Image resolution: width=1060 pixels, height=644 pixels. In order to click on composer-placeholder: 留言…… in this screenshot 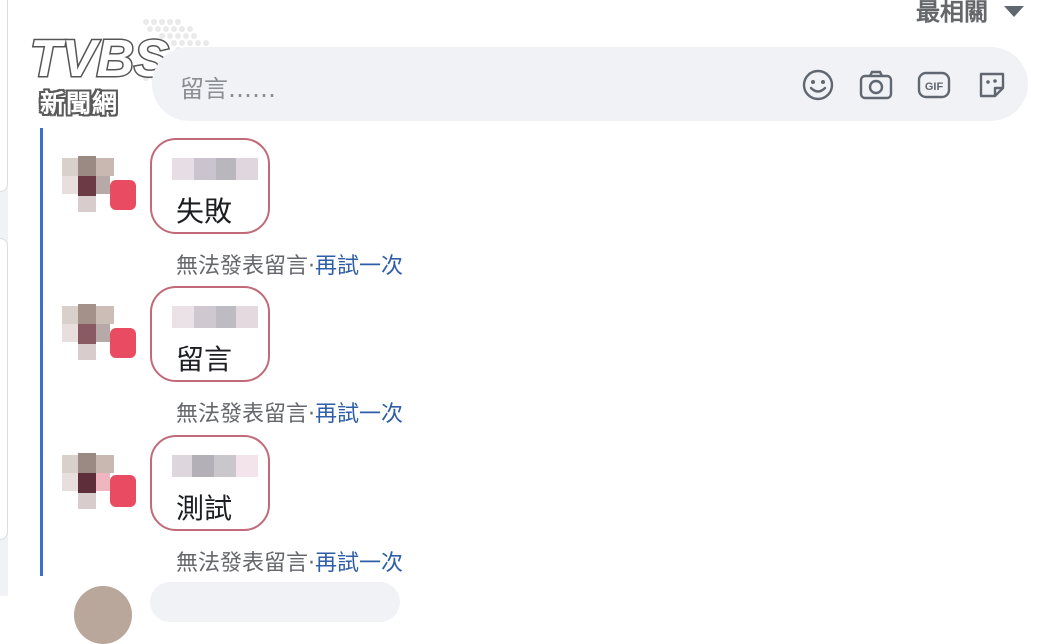, I will do `click(228, 89)`.